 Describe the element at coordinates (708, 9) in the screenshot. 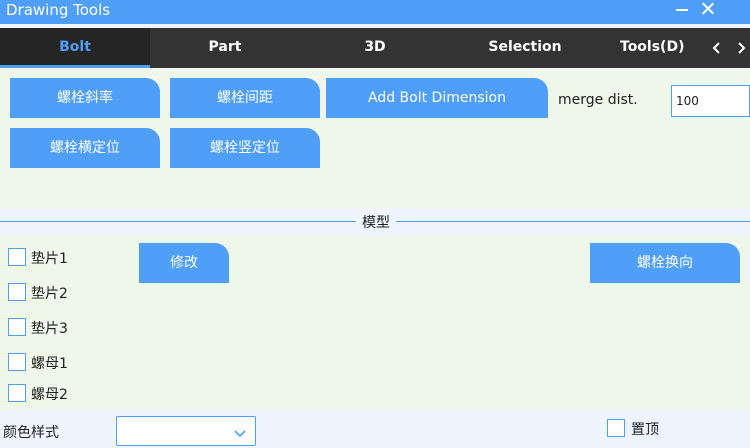

I see `close-icon` at that location.